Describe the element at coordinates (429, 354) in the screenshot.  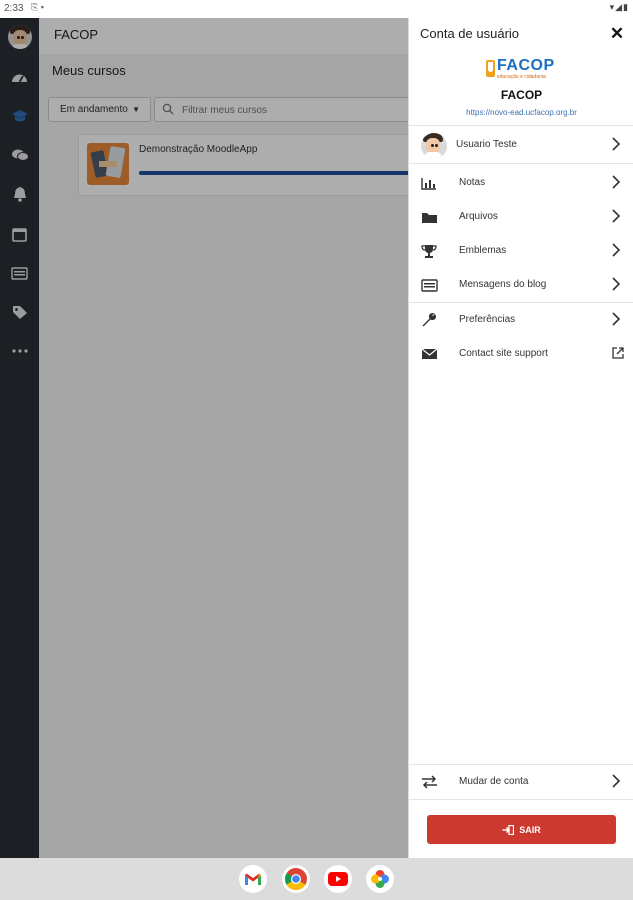
I see `envelope-icon` at that location.